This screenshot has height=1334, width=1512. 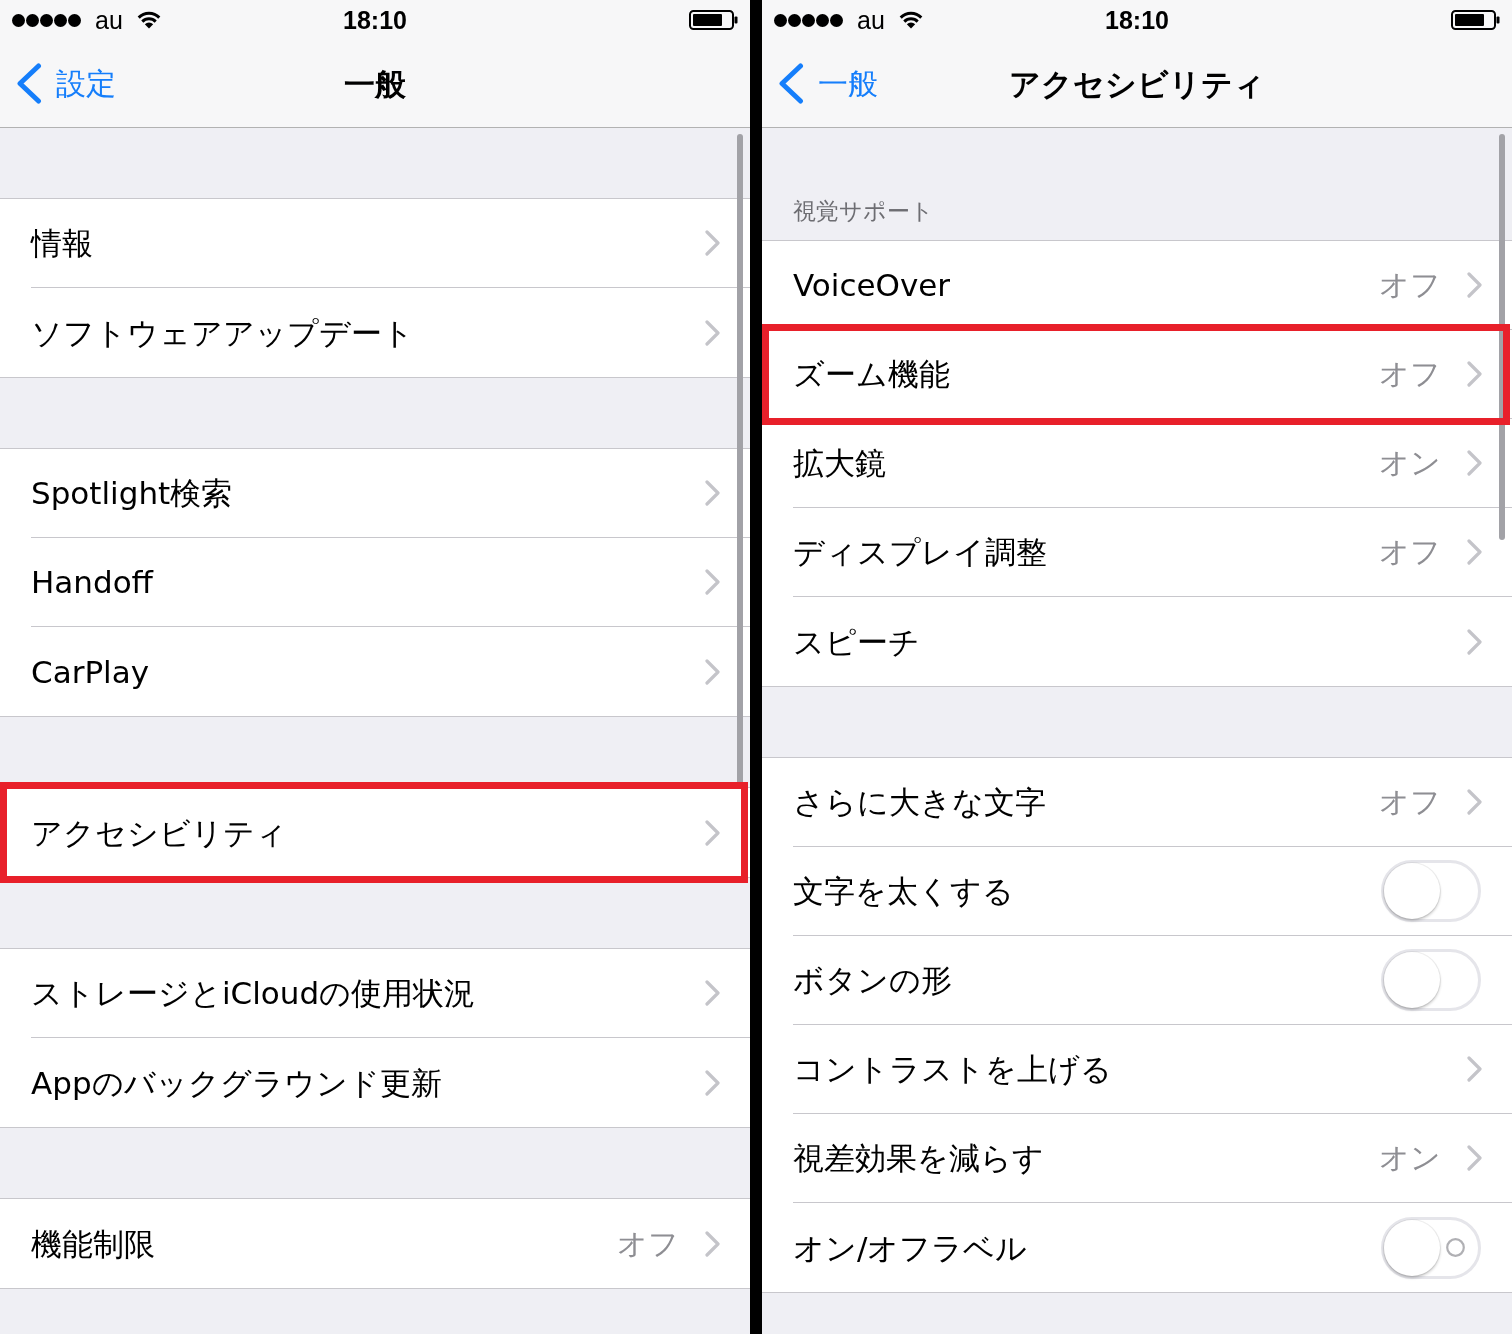 What do you see at coordinates (863, 211) in the screenshot?
I see `section-header: 視覚サポート` at bounding box center [863, 211].